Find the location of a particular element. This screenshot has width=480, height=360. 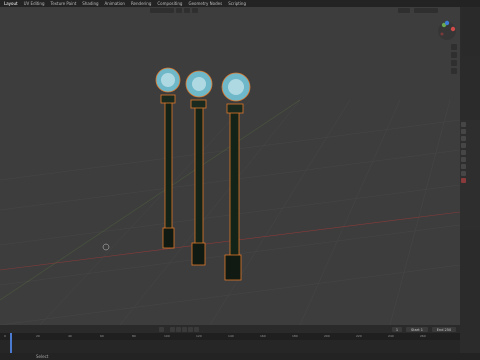

3d-cursor-icon is located at coordinates (106, 247).